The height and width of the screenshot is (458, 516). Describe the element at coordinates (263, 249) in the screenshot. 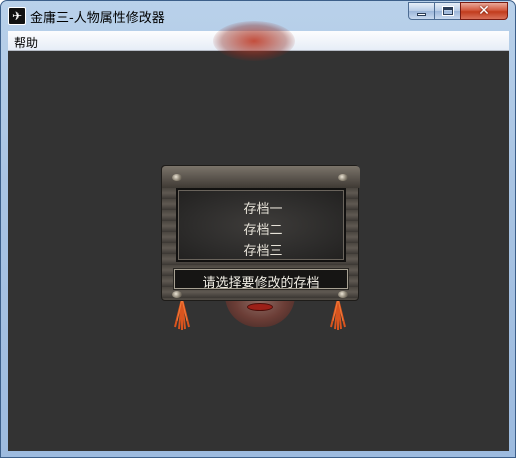

I see `save-slot-3: 存档三` at that location.